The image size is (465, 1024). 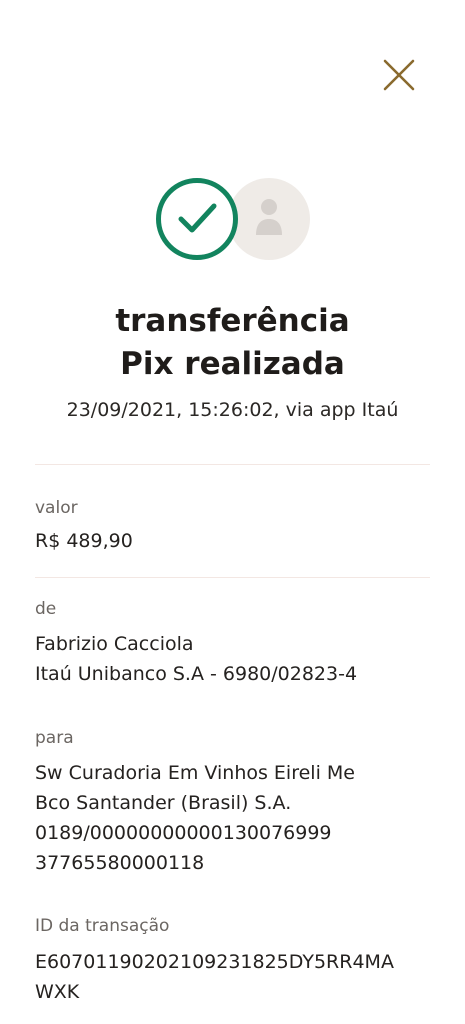 I want to click on close-button, so click(x=399, y=75).